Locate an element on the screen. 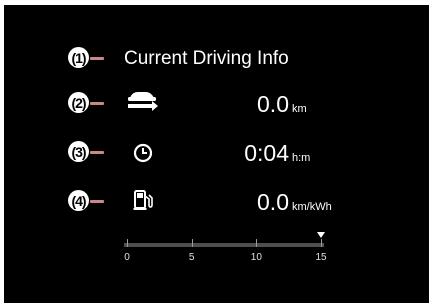 Image resolution: width=433 pixels, height=308 pixels. scale-tick-label: 10 is located at coordinates (256, 257).